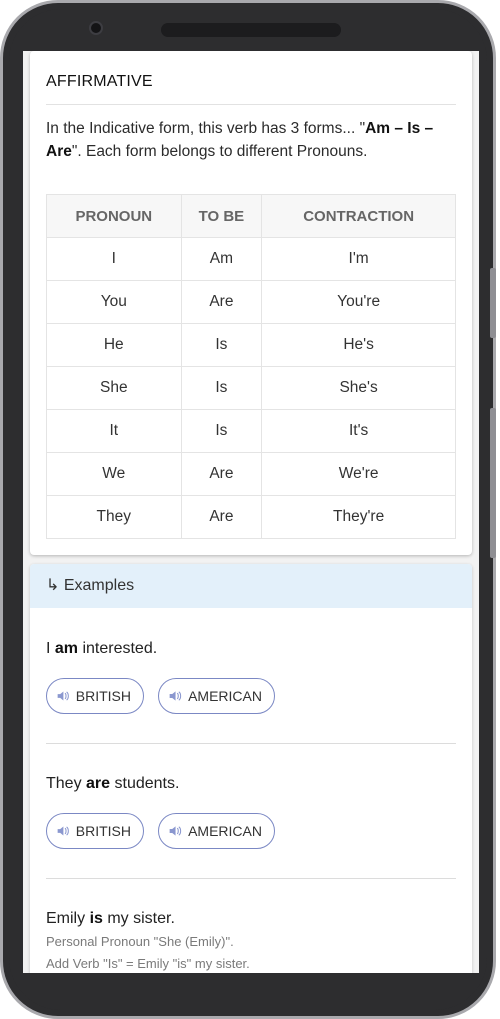  Describe the element at coordinates (96, 28) in the screenshot. I see `camera-icon` at that location.